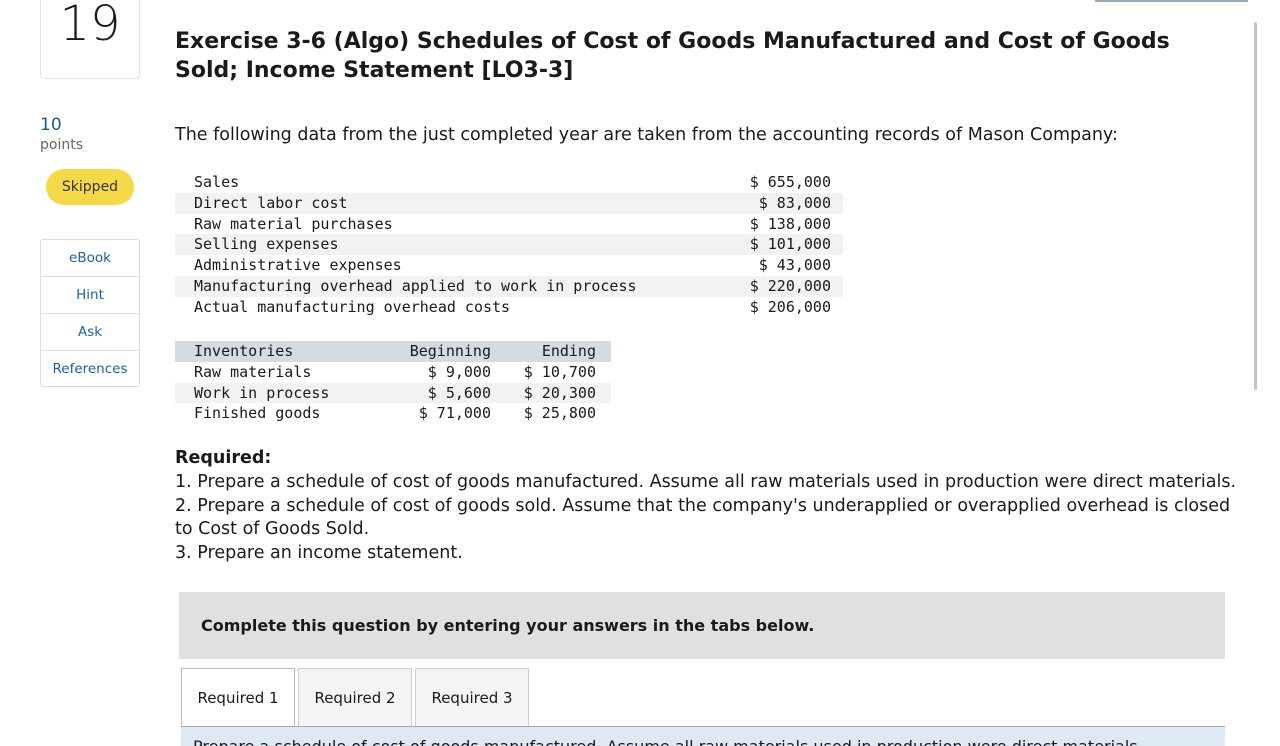 The height and width of the screenshot is (746, 1280). What do you see at coordinates (459, 371) in the screenshot?
I see `beginning-value: $ 9,000` at bounding box center [459, 371].